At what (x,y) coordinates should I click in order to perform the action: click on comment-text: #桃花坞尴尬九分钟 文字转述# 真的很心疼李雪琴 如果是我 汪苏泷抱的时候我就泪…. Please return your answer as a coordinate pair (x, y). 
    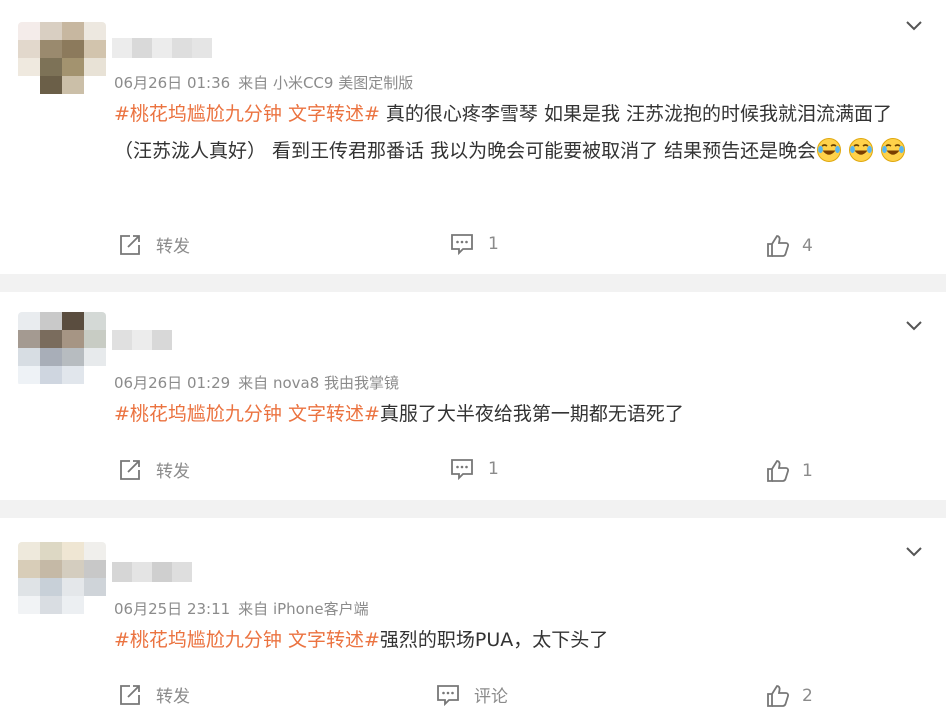
    Looking at the image, I should click on (518, 133).